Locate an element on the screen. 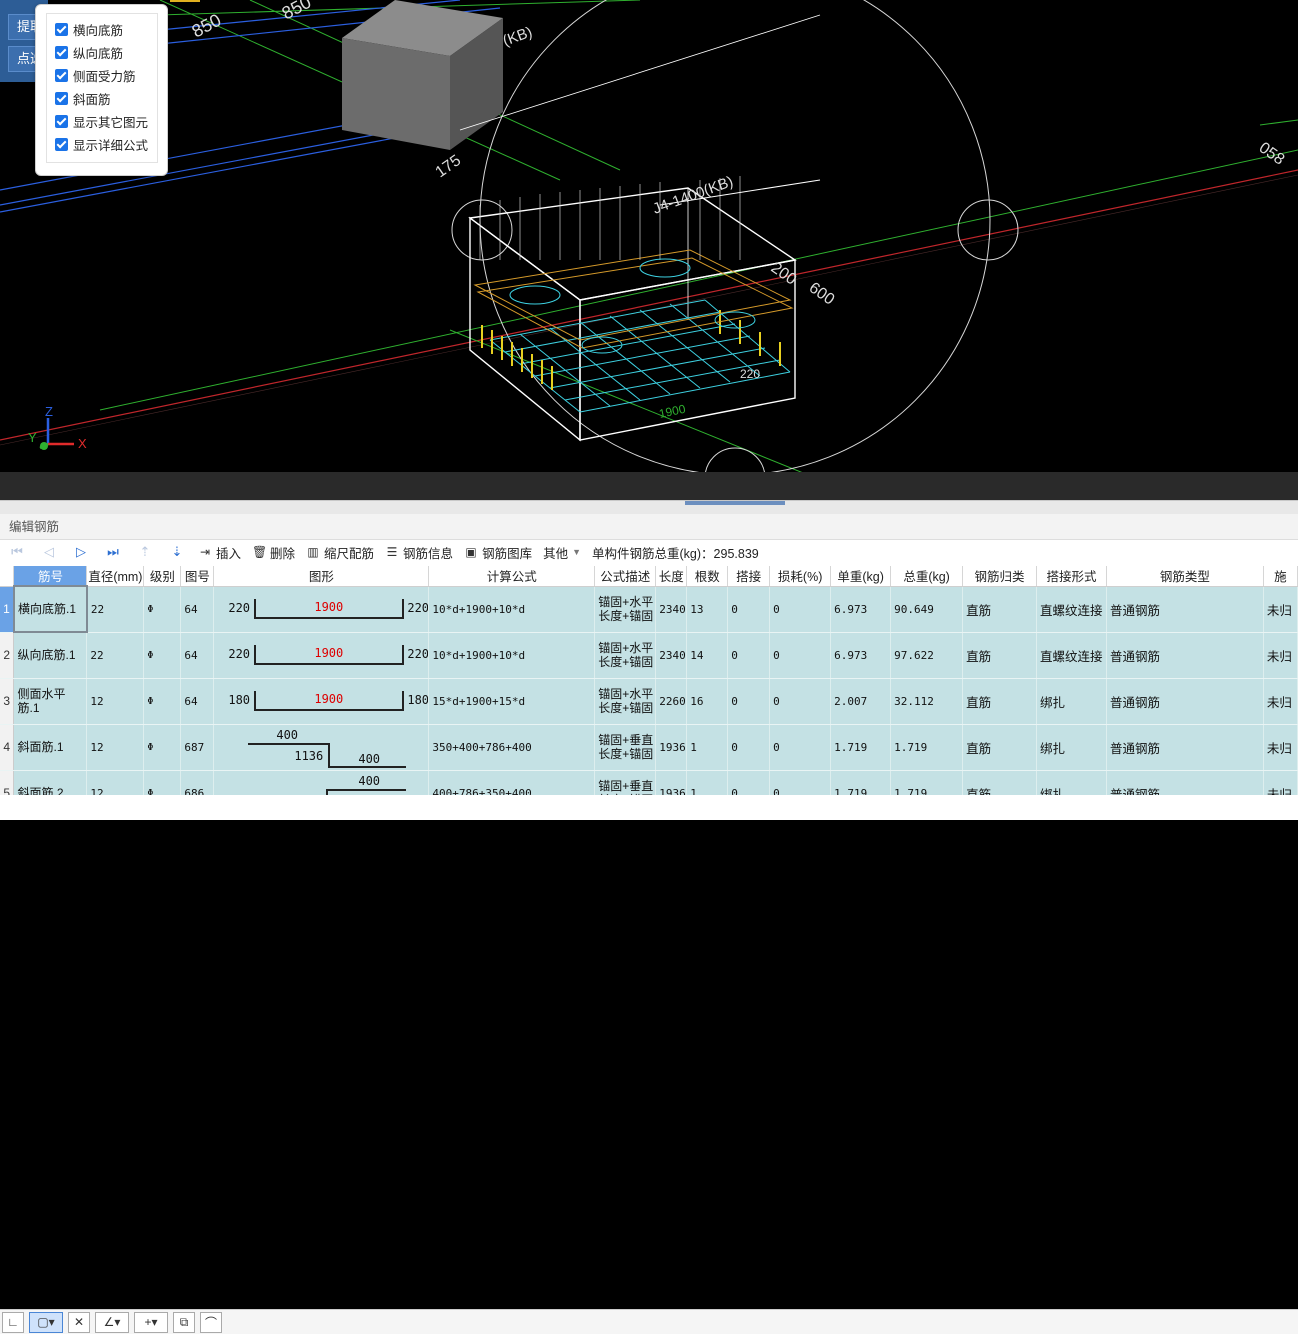 The height and width of the screenshot is (1334, 1298). cell-name: 斜面筋.2 is located at coordinates (50, 782).